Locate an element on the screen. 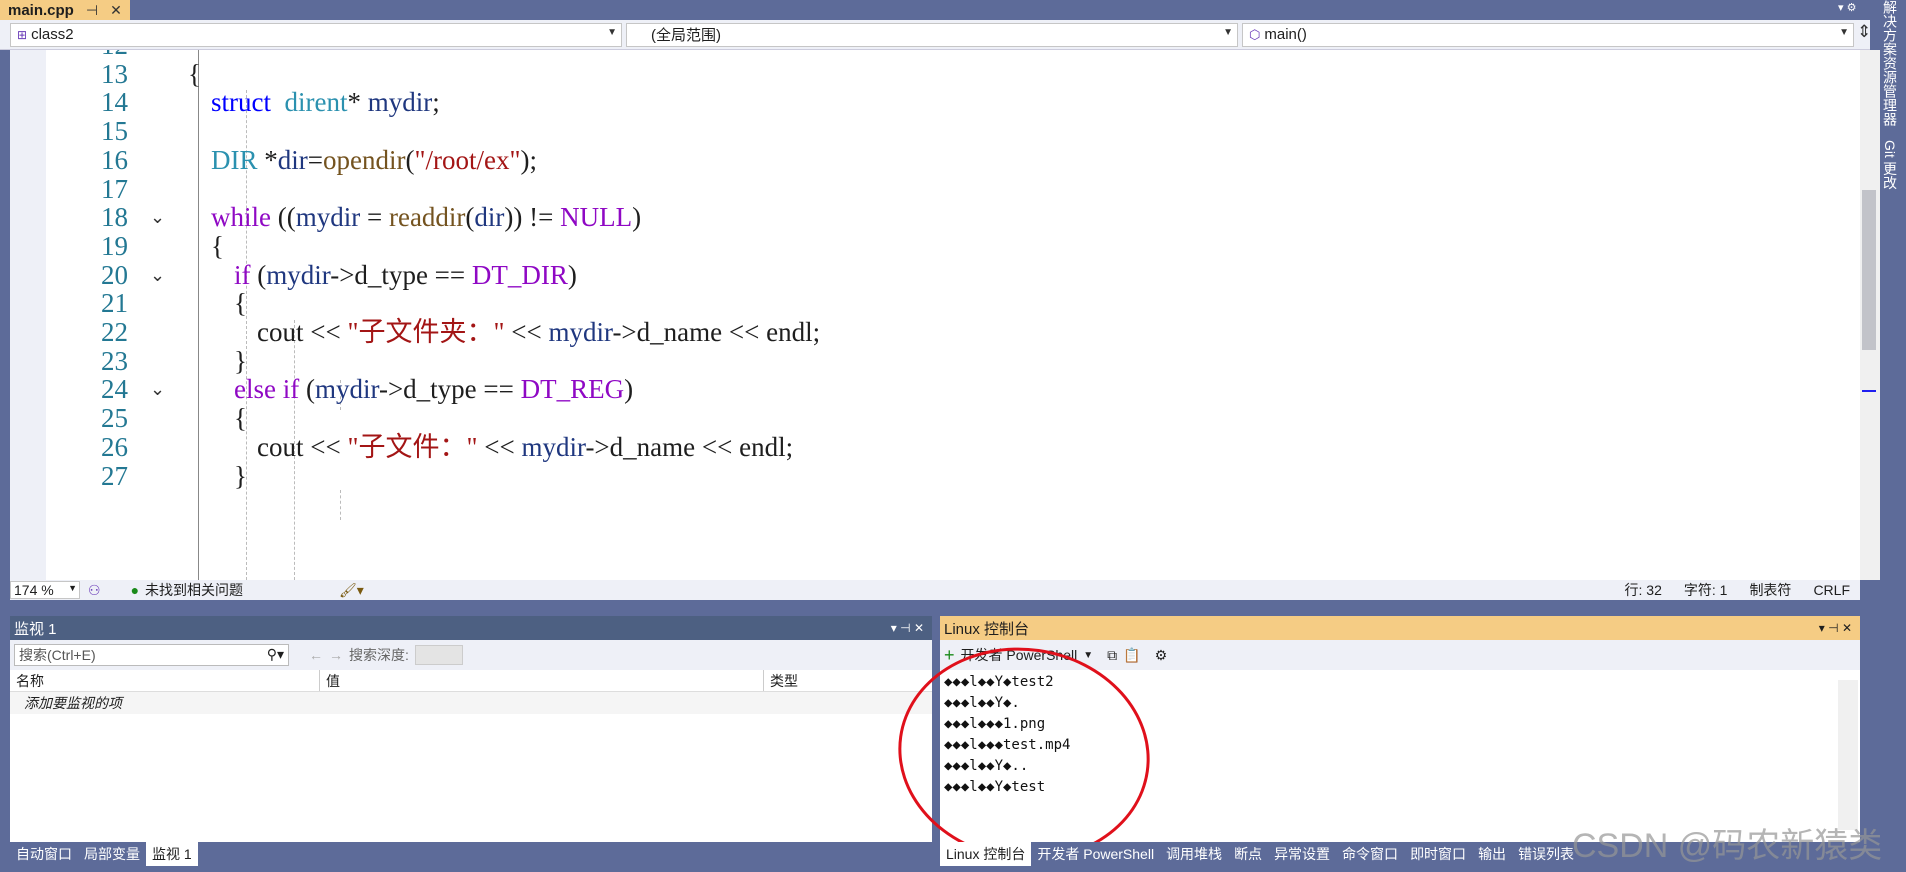  code-line: 27} is located at coordinates (146, 476).